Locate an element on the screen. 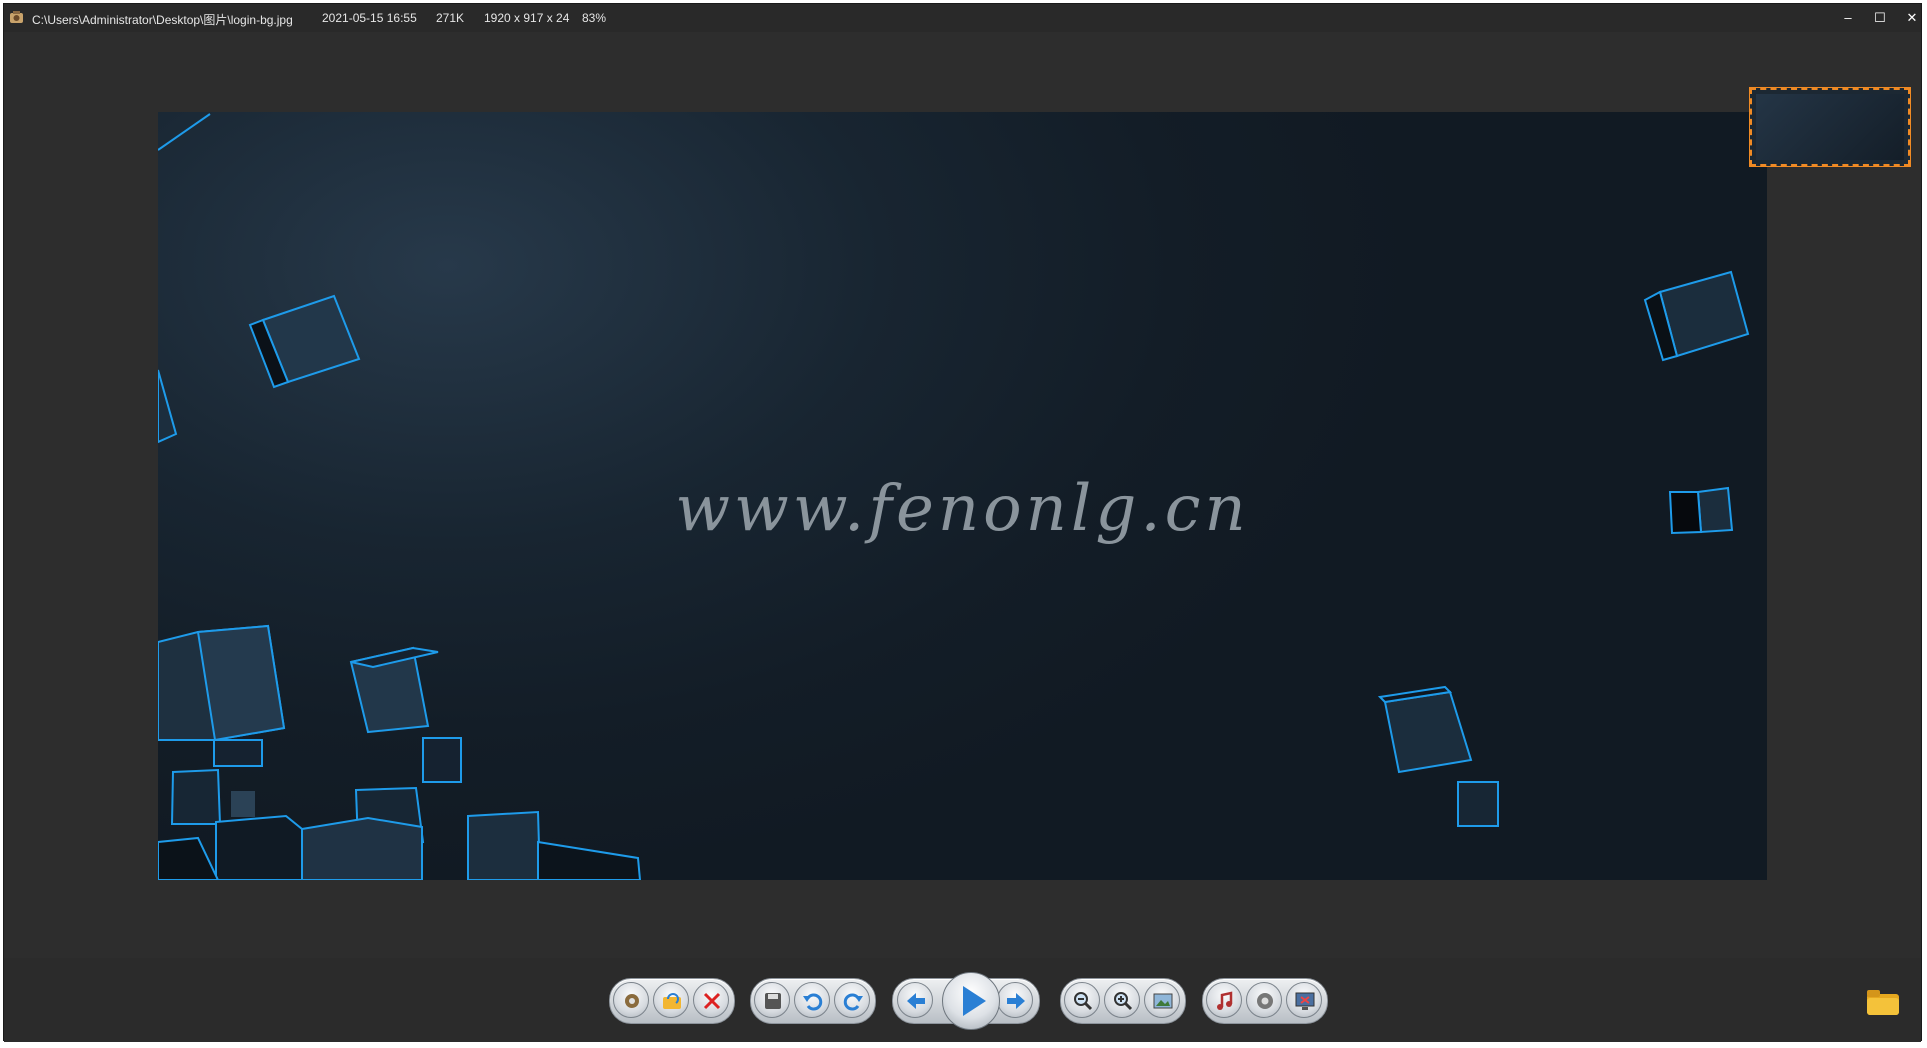  watermark-text: www.fenonlg.cn is located at coordinates (962, 509).